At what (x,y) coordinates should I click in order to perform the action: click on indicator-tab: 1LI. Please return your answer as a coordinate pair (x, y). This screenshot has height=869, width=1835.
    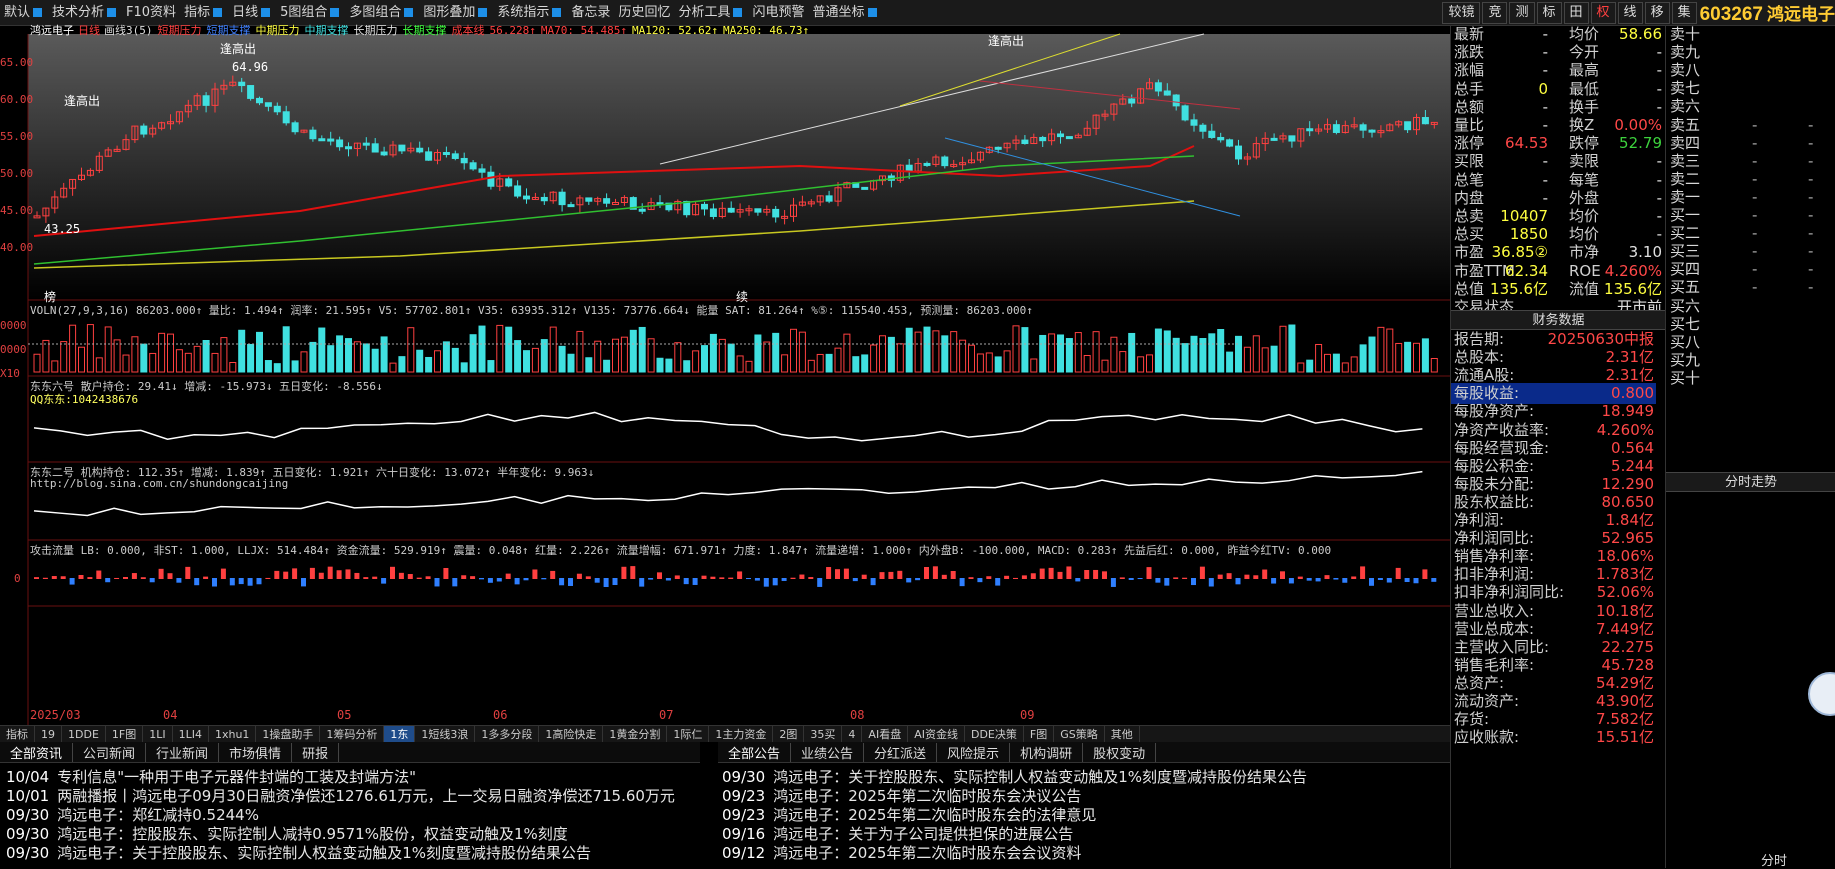
    Looking at the image, I should click on (158, 734).